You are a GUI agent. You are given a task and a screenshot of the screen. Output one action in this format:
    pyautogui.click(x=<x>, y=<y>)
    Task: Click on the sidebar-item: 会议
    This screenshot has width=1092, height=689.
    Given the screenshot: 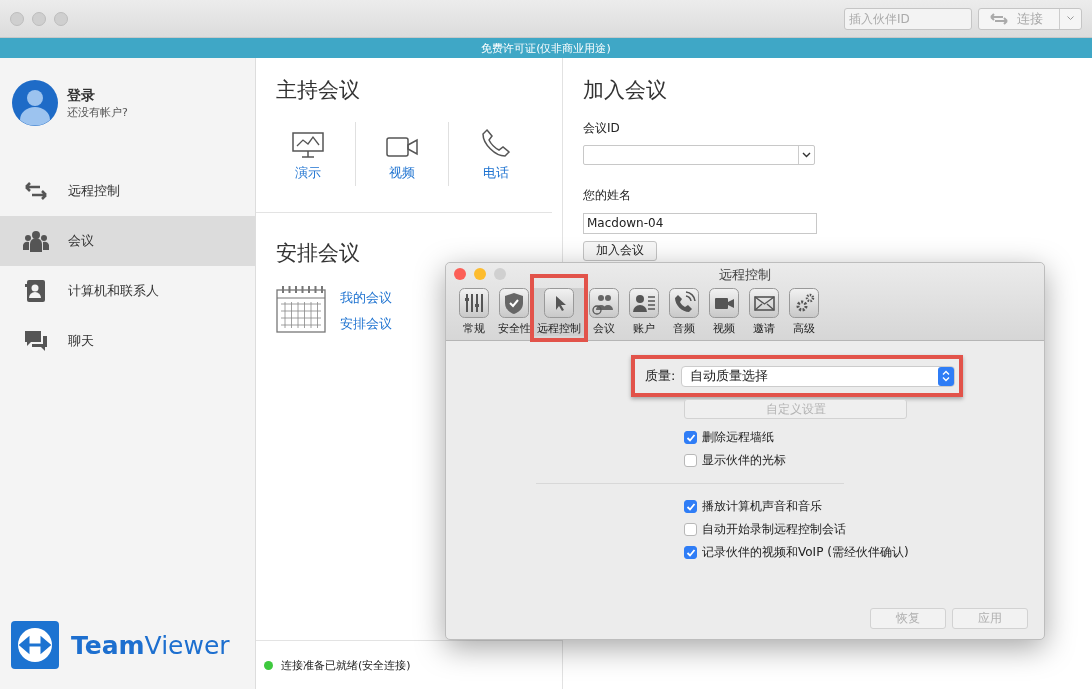 What is the action you would take?
    pyautogui.click(x=127, y=241)
    